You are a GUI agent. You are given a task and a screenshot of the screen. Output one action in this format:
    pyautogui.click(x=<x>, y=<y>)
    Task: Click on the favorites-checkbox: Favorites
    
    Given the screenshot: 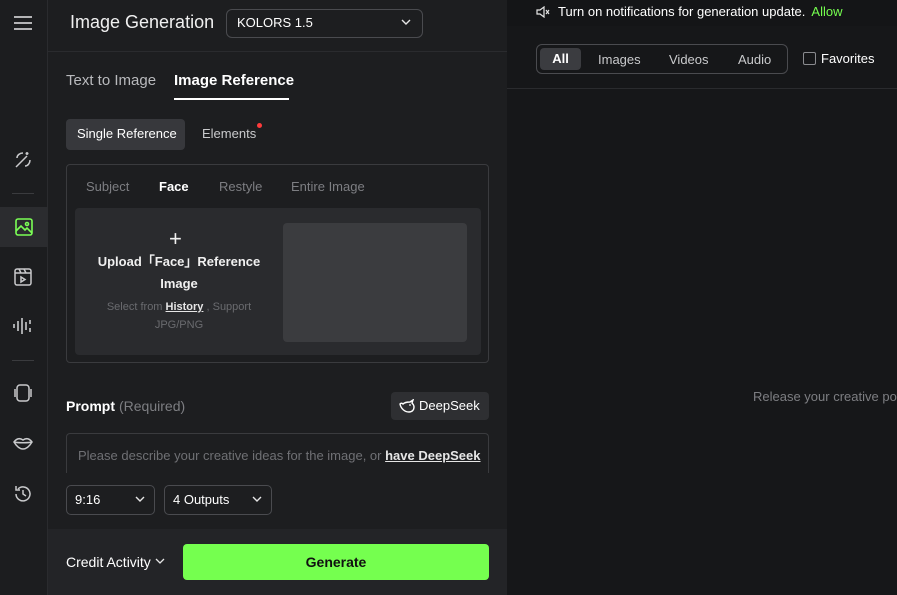 What is the action you would take?
    pyautogui.click(x=838, y=58)
    